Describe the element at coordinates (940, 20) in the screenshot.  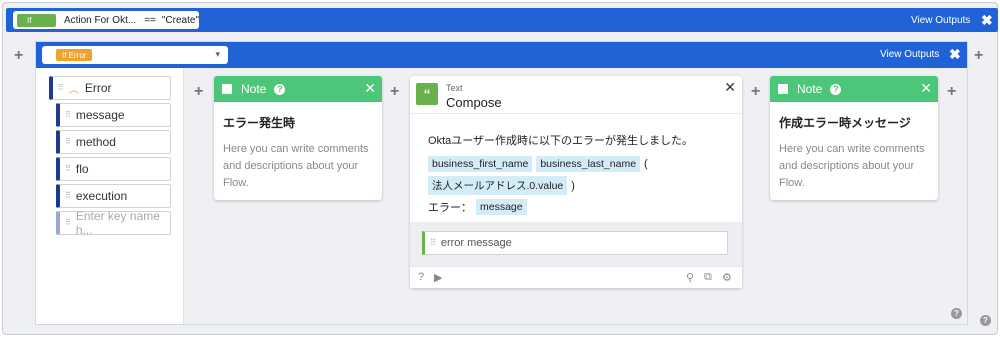
I see `if-view-outputs-link: View Outputs` at that location.